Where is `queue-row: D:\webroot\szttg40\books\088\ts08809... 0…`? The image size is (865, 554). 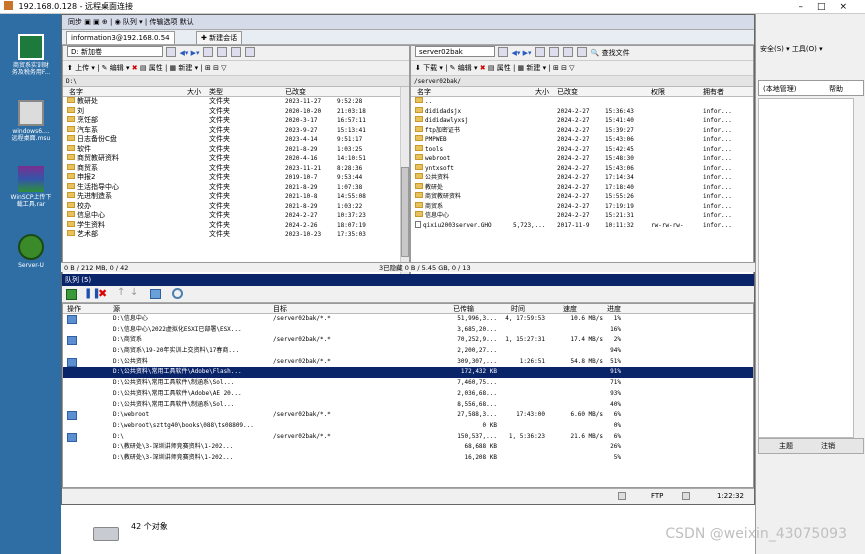
queue-row: D:\webroot\szttg40\books\088\ts08809... 0… is located at coordinates (408, 426).